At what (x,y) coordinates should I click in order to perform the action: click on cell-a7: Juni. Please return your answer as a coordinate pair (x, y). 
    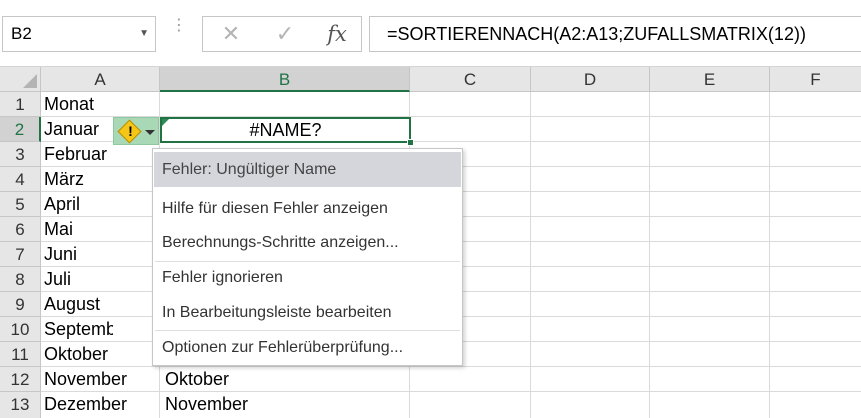
    Looking at the image, I should click on (77, 254).